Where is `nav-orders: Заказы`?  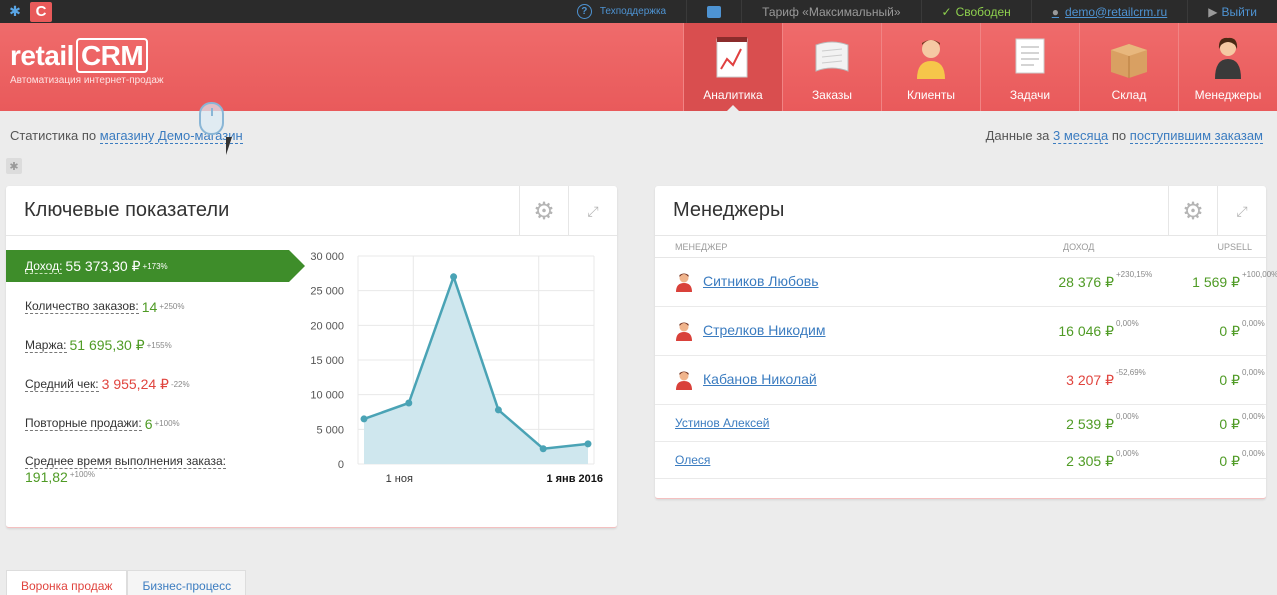 nav-orders: Заказы is located at coordinates (831, 67).